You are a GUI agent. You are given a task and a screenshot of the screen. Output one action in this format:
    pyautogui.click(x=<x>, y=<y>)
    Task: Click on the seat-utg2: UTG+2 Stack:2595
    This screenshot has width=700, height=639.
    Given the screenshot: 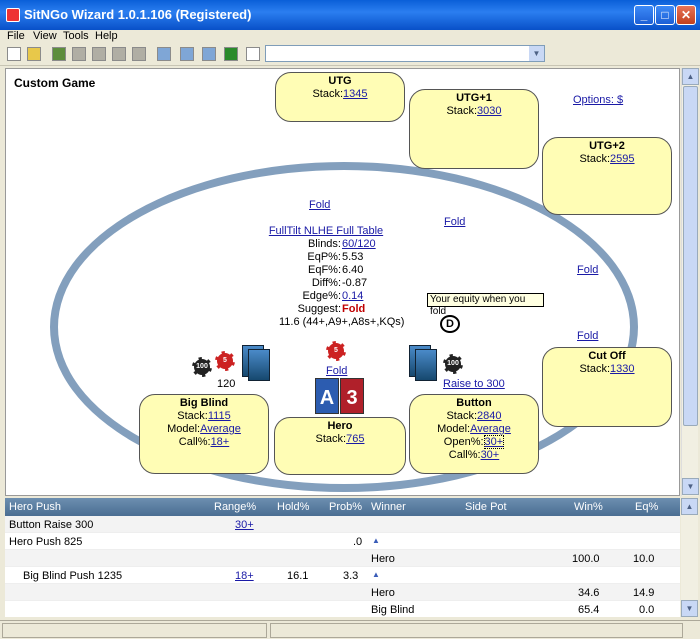 What is the action you would take?
    pyautogui.click(x=607, y=176)
    